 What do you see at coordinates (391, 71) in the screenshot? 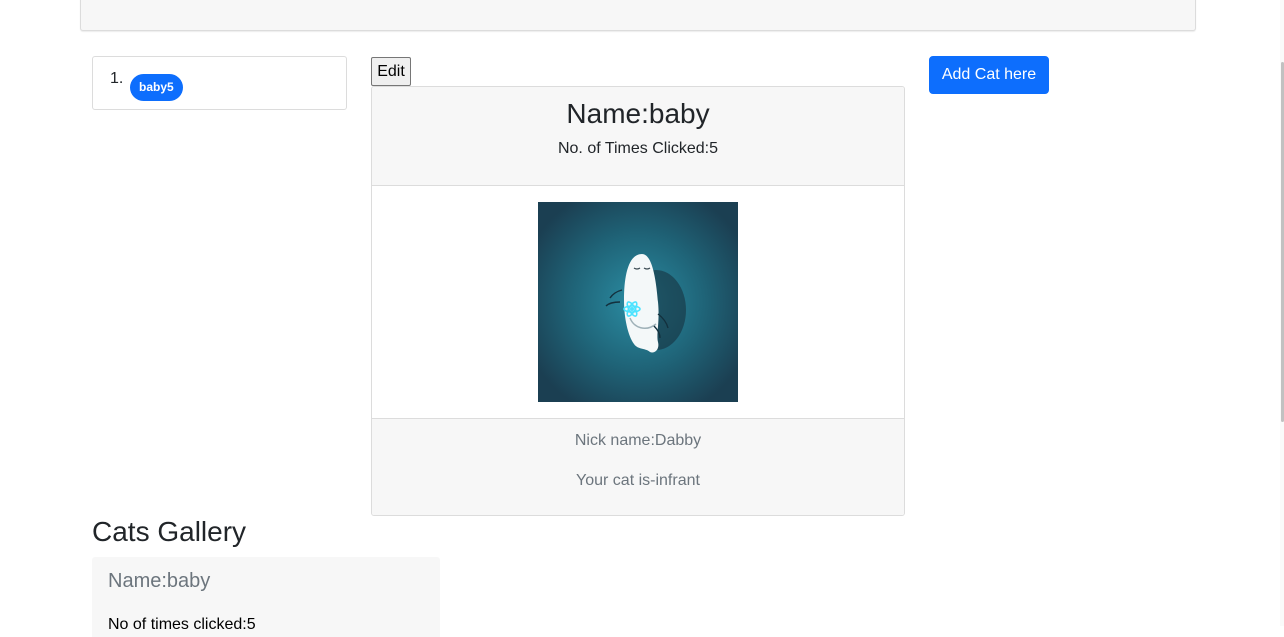
I see `edit-button: Edit` at bounding box center [391, 71].